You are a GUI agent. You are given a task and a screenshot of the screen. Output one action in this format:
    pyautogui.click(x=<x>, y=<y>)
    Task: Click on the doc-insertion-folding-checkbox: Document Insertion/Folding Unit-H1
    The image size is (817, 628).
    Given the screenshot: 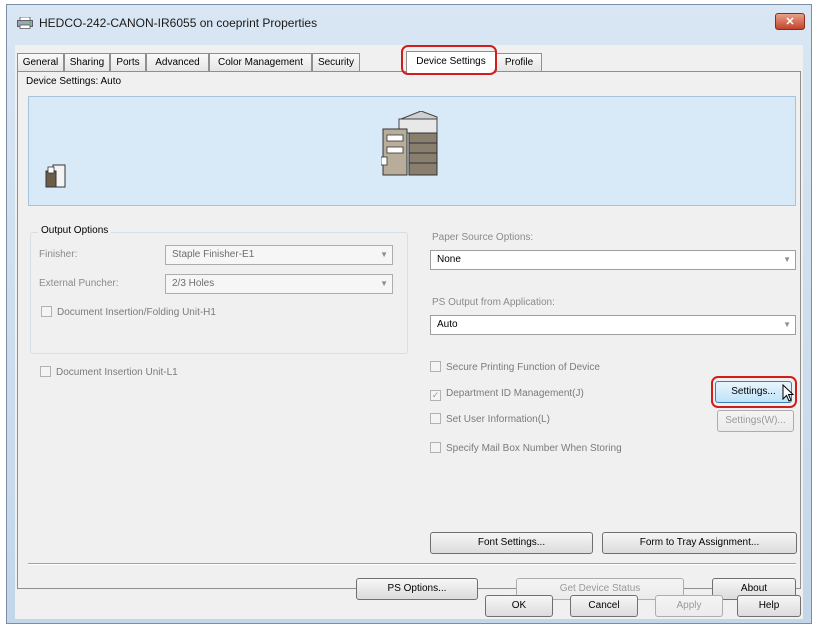 What is the action you would take?
    pyautogui.click(x=128, y=313)
    